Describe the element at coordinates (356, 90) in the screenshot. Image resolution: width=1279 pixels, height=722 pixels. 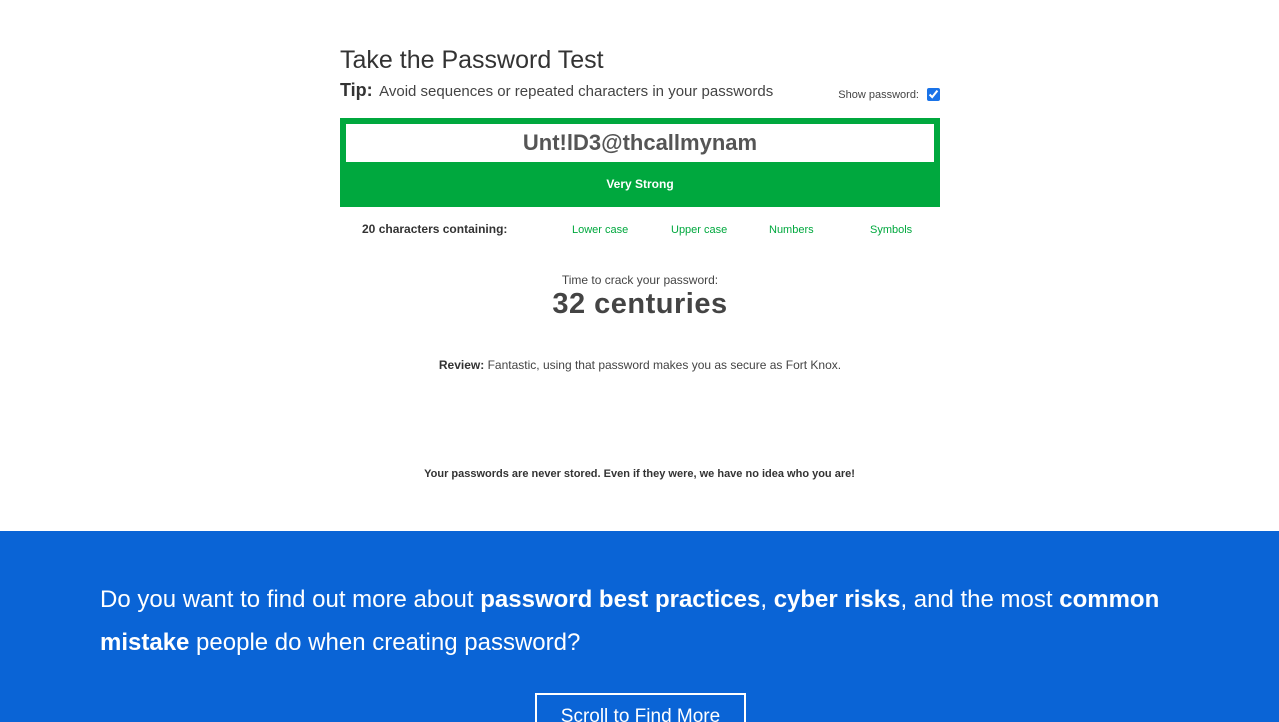
I see `tip-label: Tip:` at that location.